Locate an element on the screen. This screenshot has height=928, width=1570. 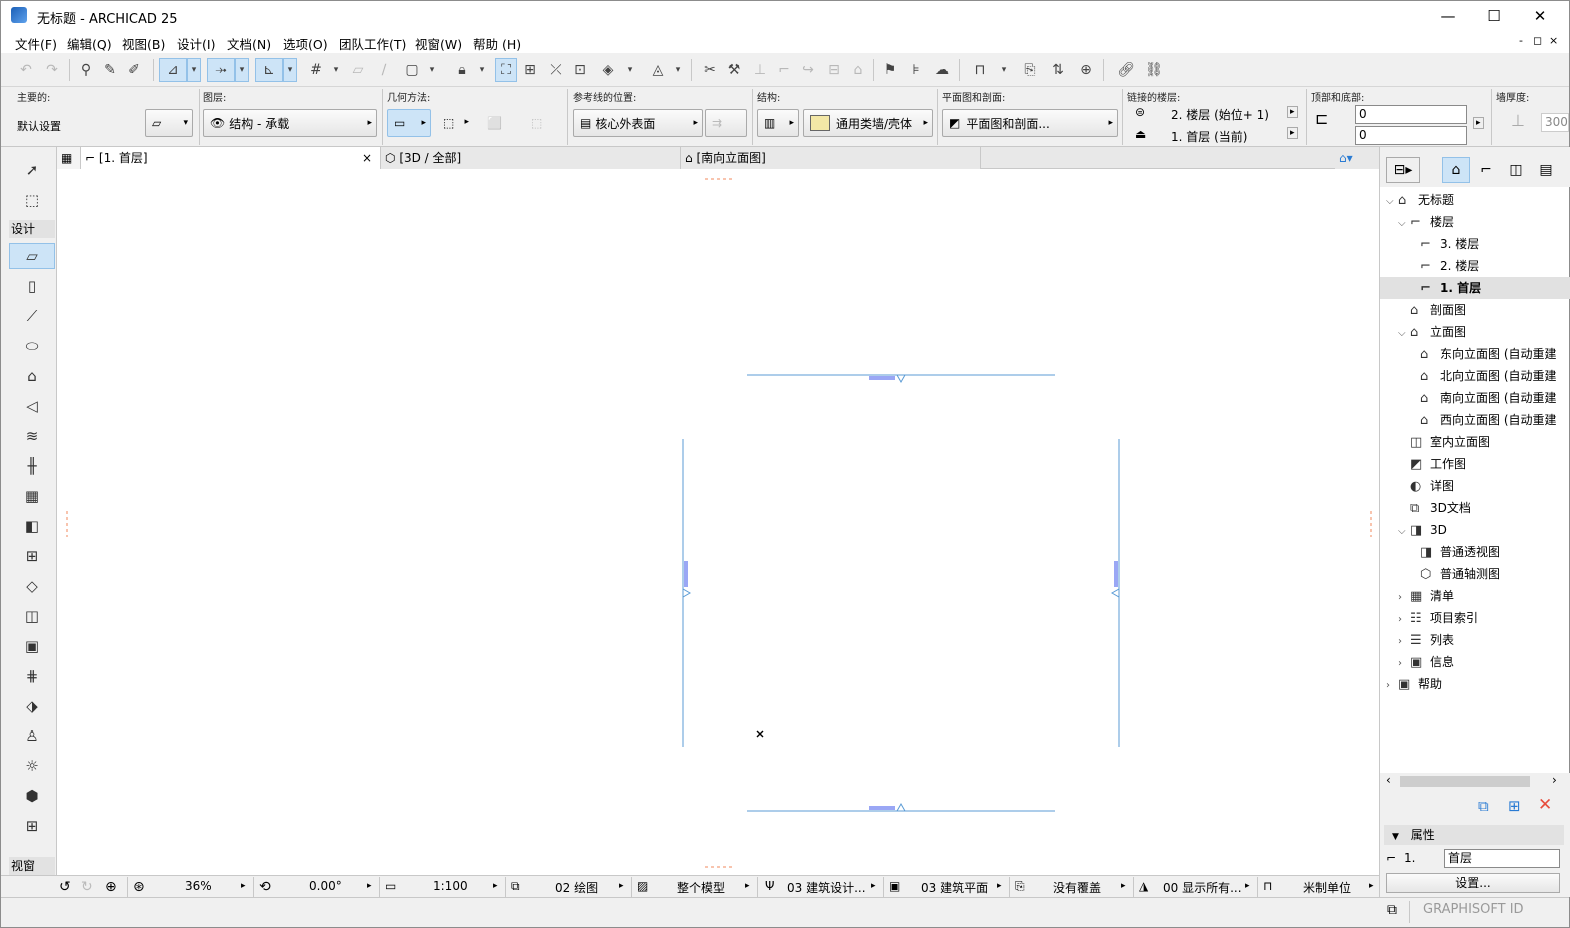
building-material-selector: 通用类墙/壳体 ▸ is located at coordinates (868, 123).